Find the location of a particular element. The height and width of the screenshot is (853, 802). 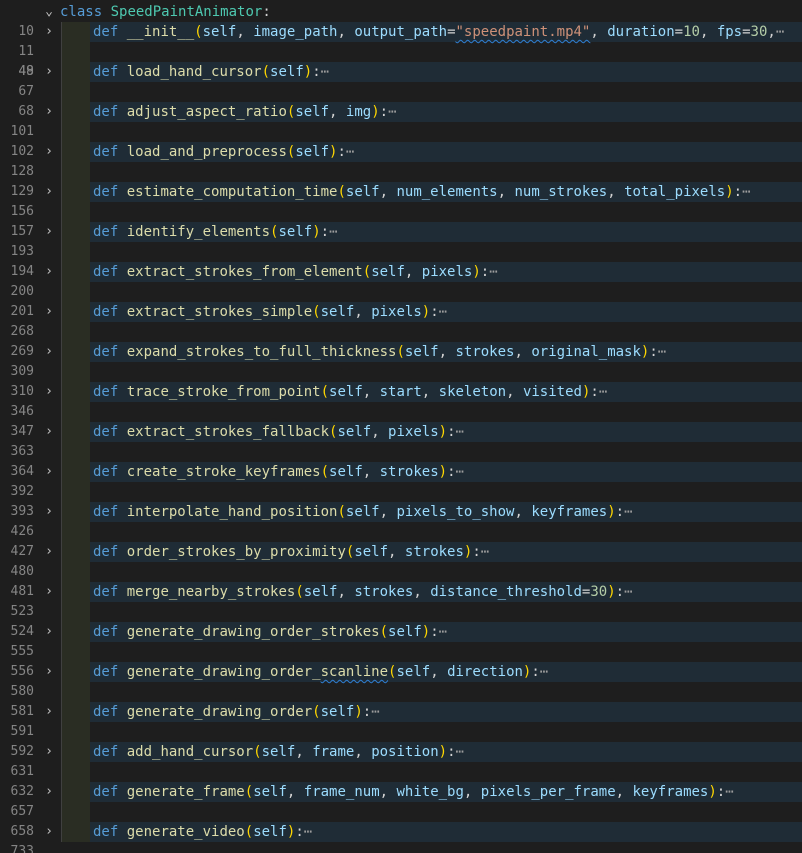

code-line-blank: 657 is located at coordinates (401, 812).